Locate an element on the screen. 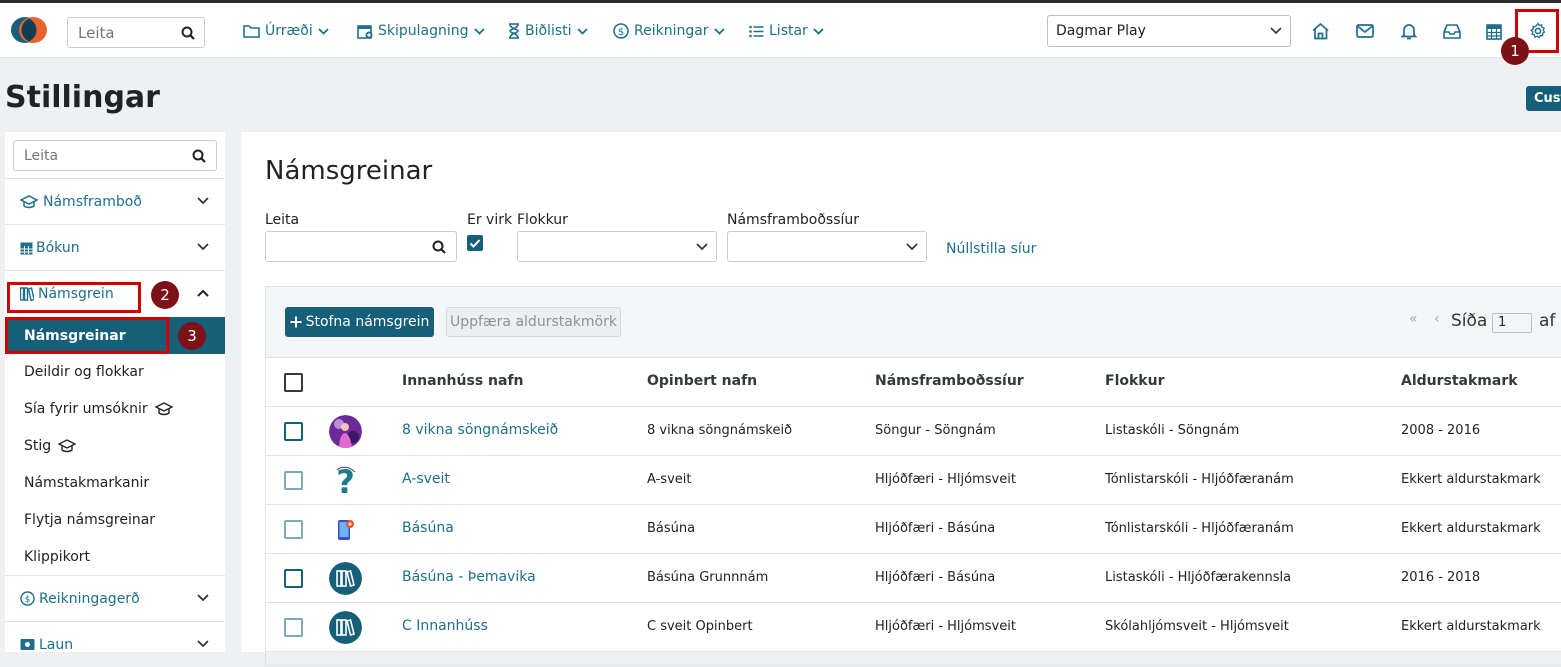 The image size is (1561, 667). sidebar-group-reikningagerd: $ Reikningagerð is located at coordinates (115, 598).